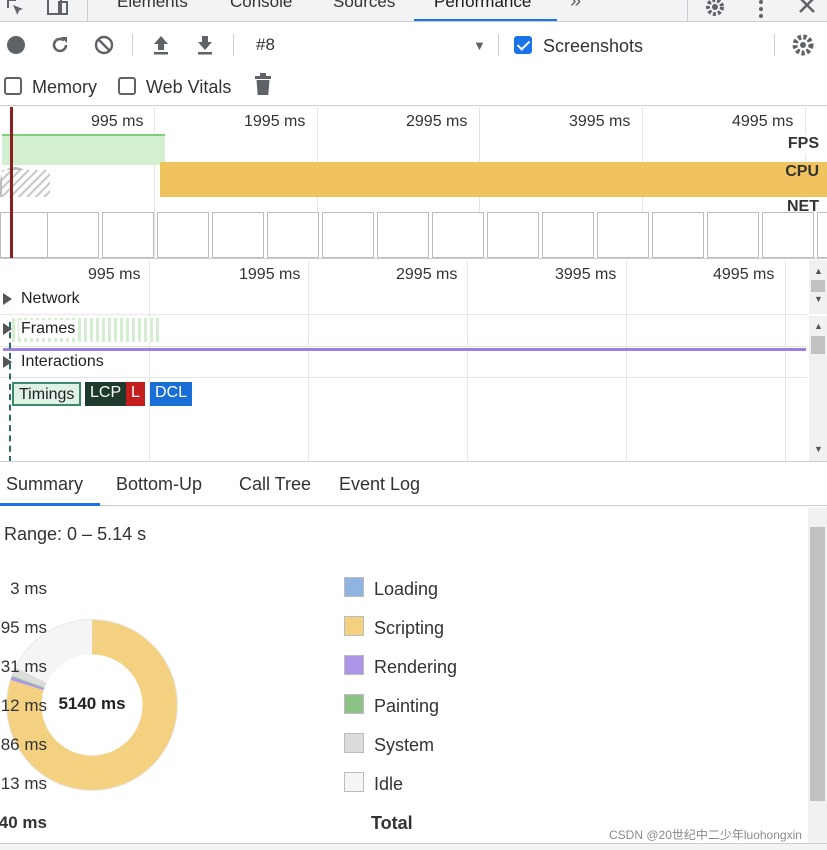 This screenshot has height=850, width=827. What do you see at coordinates (58, 9) in the screenshot?
I see `device-toolbar-icon` at bounding box center [58, 9].